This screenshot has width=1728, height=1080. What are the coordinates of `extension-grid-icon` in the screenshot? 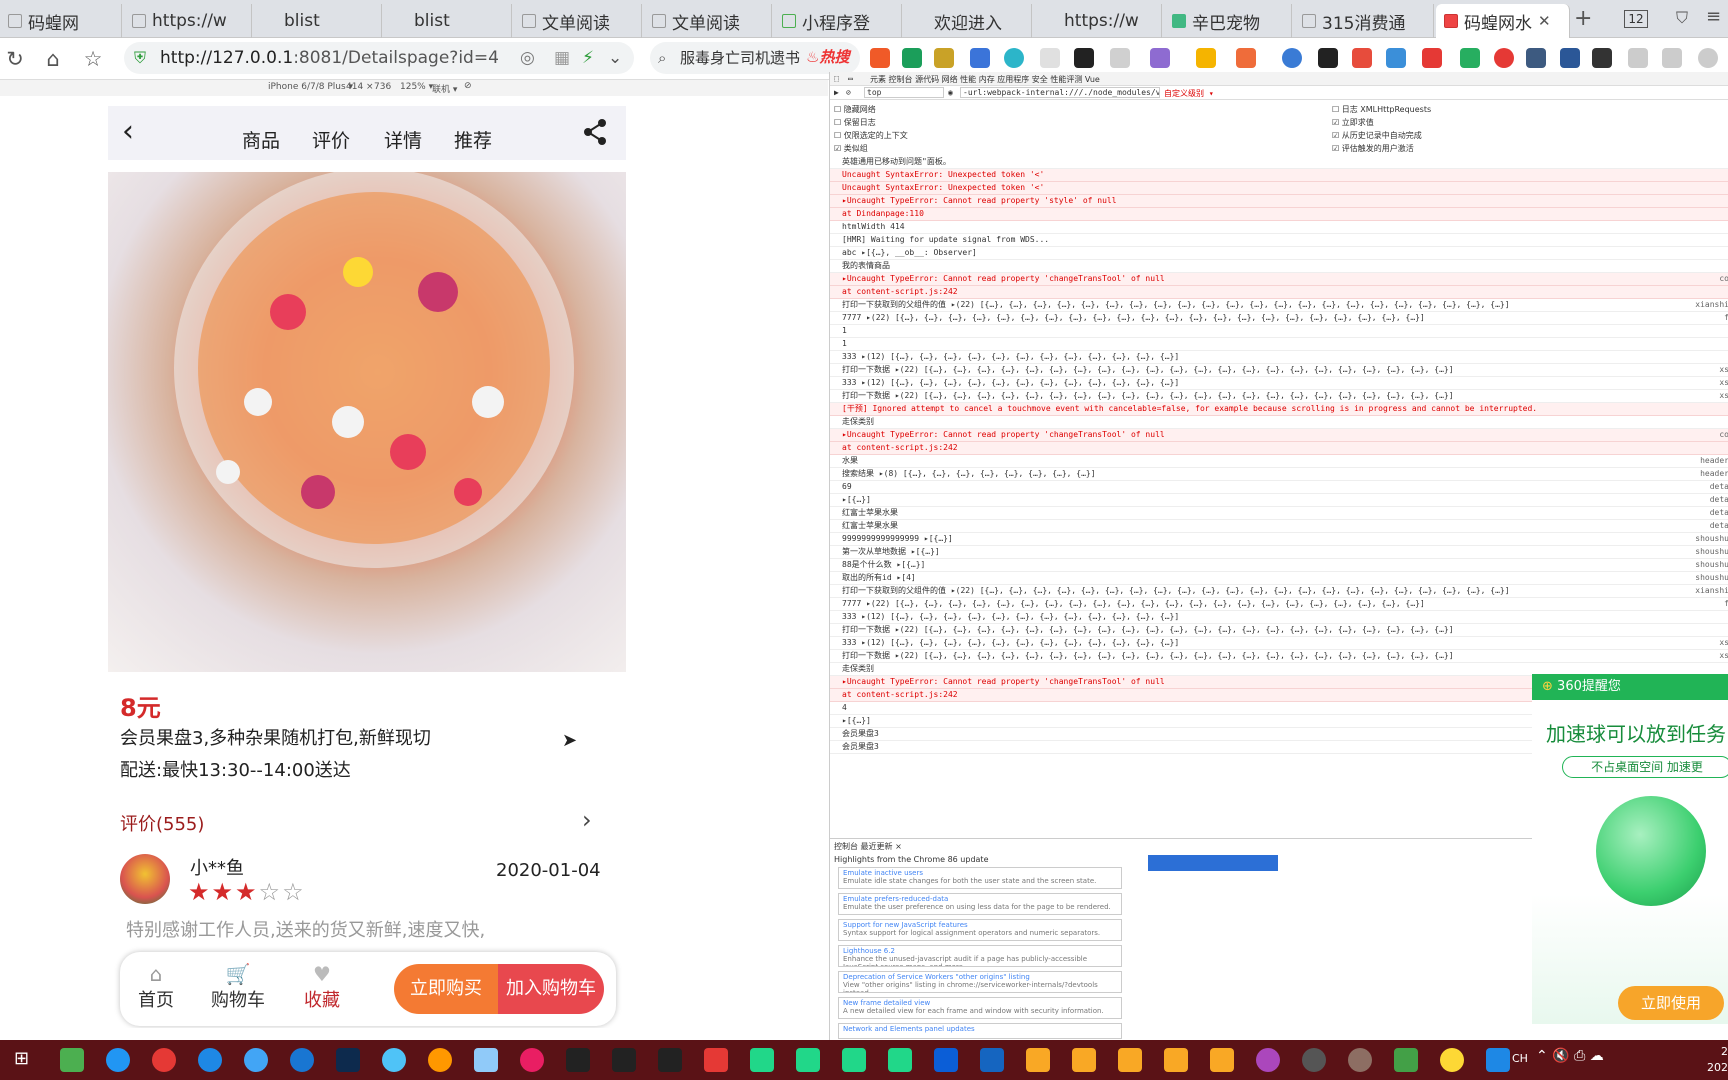 It's located at (1536, 58).